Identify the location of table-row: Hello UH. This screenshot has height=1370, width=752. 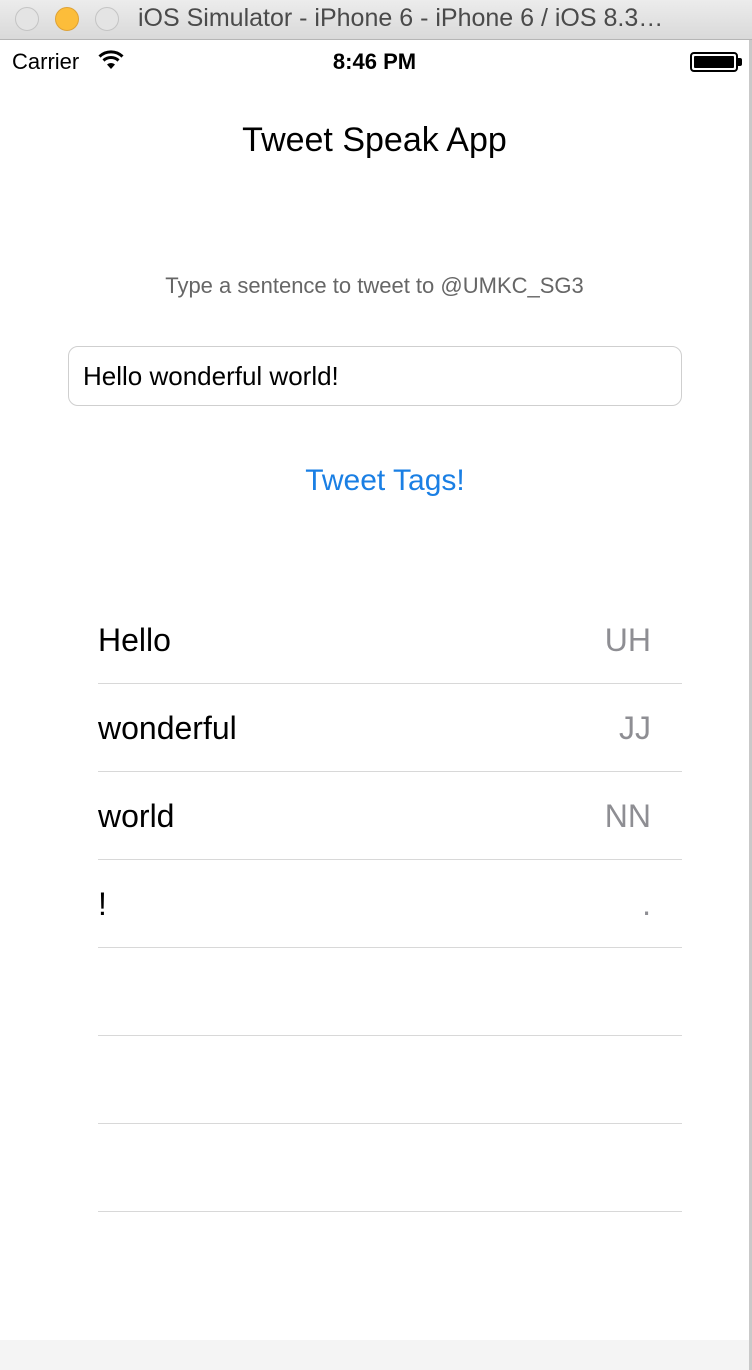
(390, 640).